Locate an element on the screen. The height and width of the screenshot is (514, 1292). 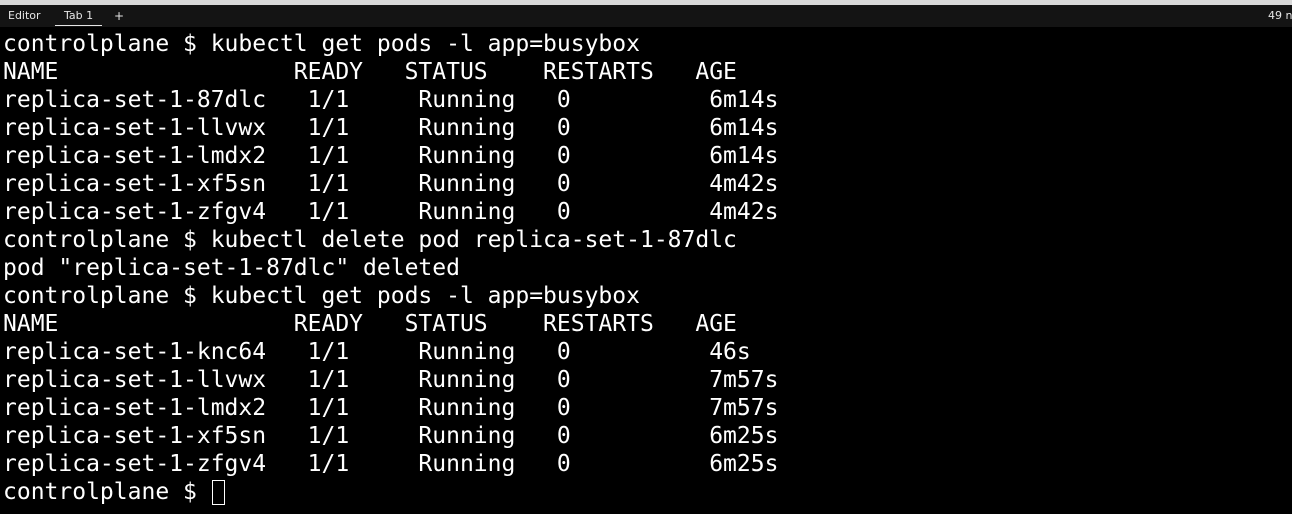
terminal-line: replica-set-1-lmdx2 1/1 Running 0 6m14s is located at coordinates (391, 156).